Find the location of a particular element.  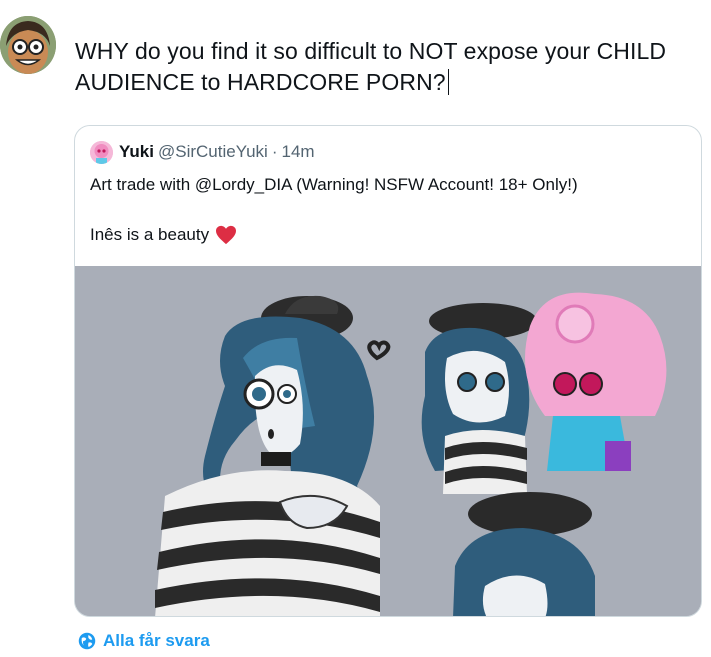

quoted-author-avatar is located at coordinates (101, 152).